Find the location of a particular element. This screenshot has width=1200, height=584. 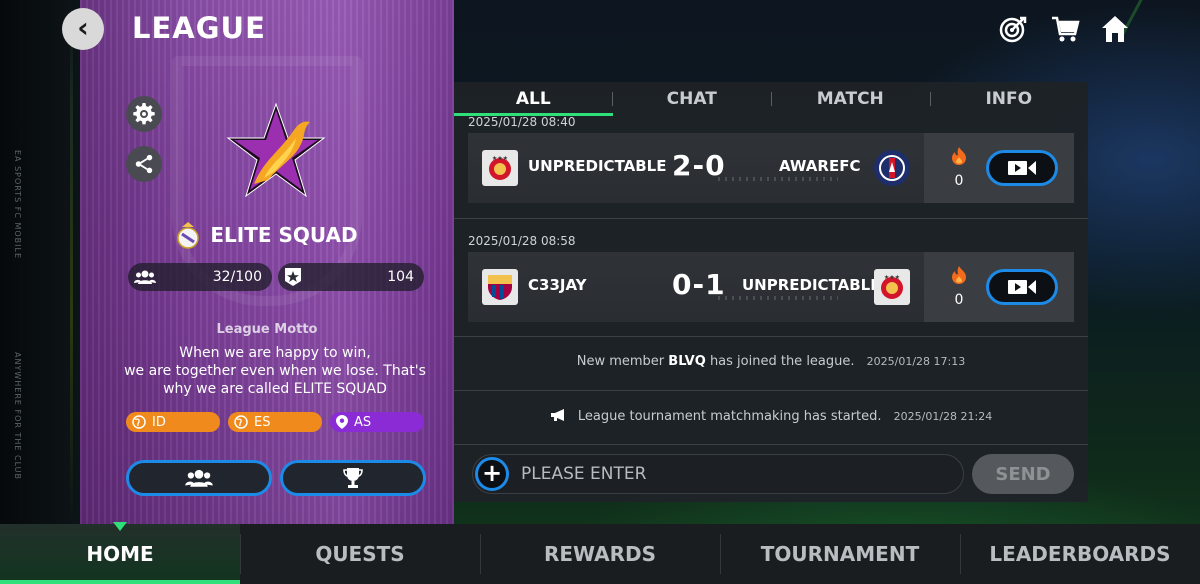

target-icon is located at coordinates (1013, 29).